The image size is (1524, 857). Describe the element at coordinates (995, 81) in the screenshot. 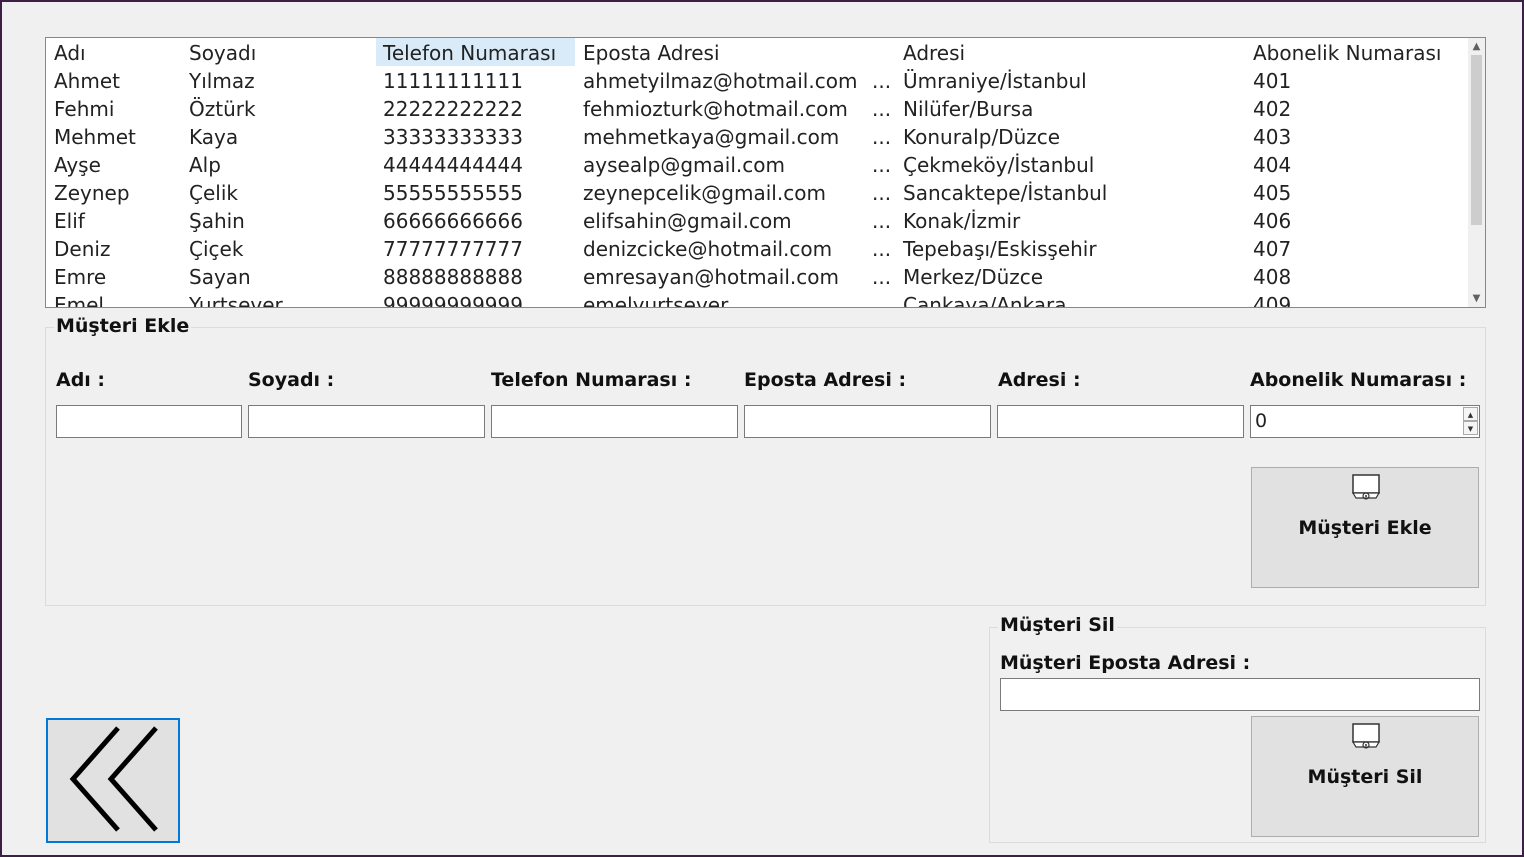

I see `cell-address: Ümraniye/İstanbul` at that location.